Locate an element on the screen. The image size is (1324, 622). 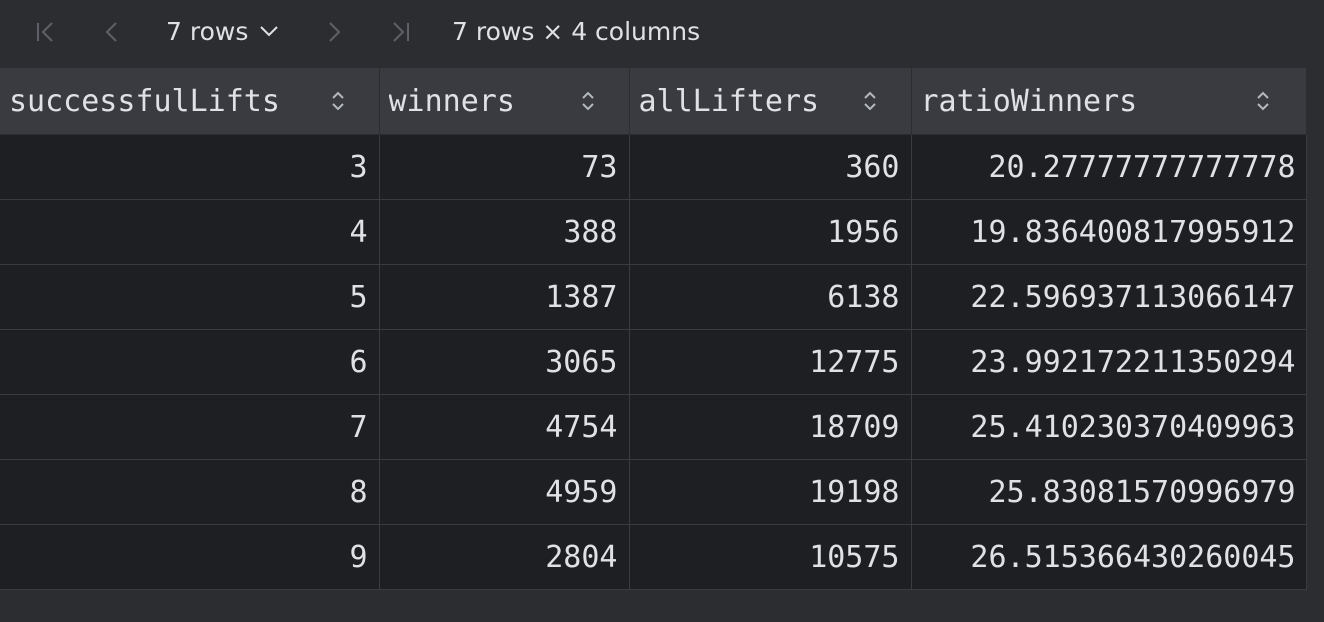
table-row: 9 2804 10575 26.515366430260045 is located at coordinates (653, 557).